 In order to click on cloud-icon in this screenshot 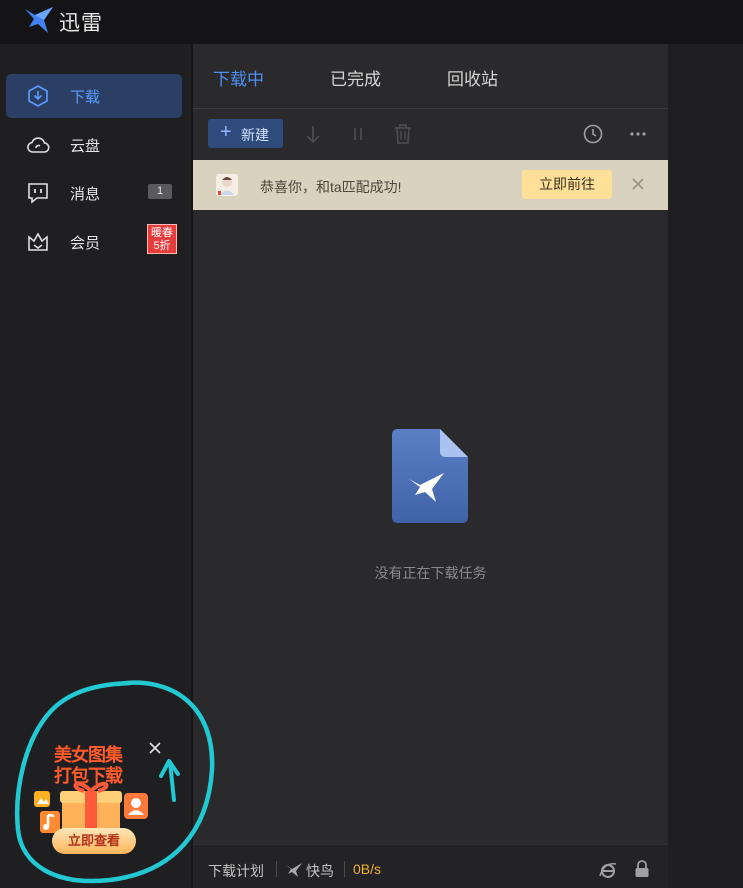, I will do `click(38, 145)`.